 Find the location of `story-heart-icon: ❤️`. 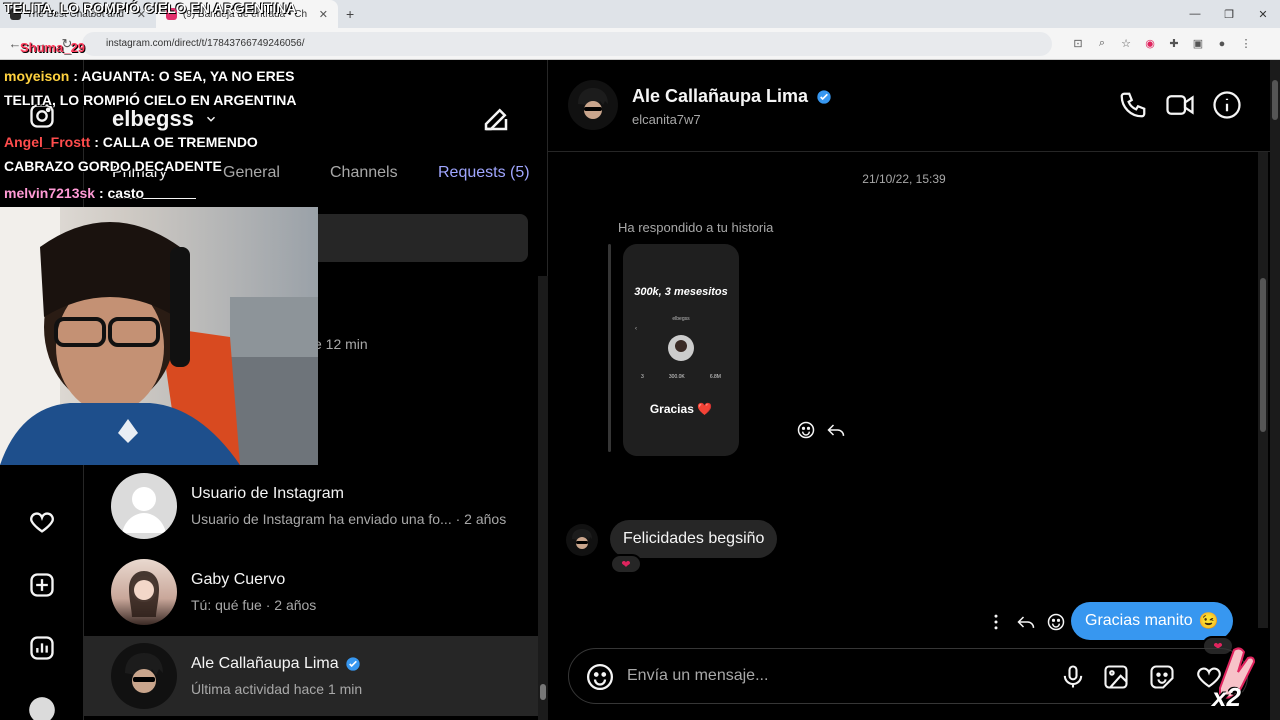

story-heart-icon: ❤️ is located at coordinates (705, 409).